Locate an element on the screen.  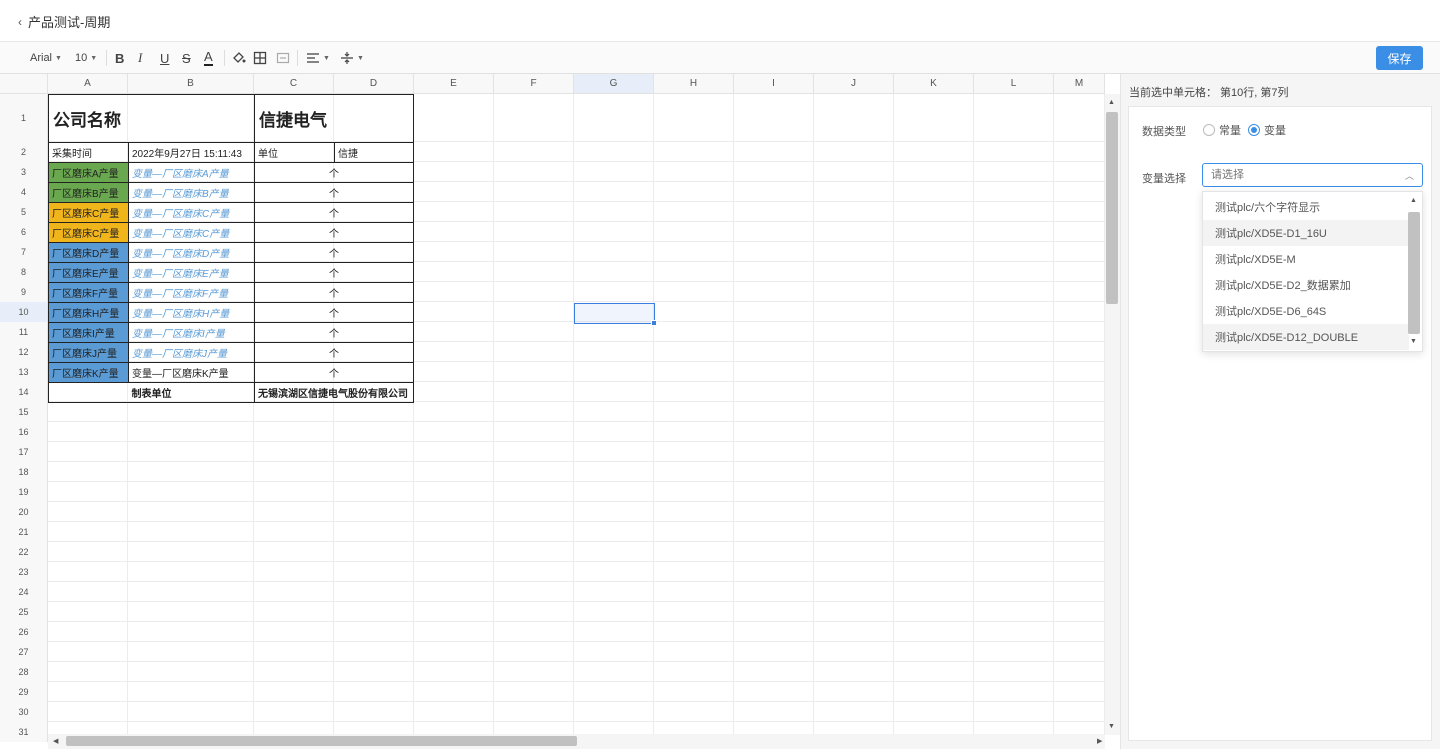
row-header: 20 is located at coordinates (24, 512).